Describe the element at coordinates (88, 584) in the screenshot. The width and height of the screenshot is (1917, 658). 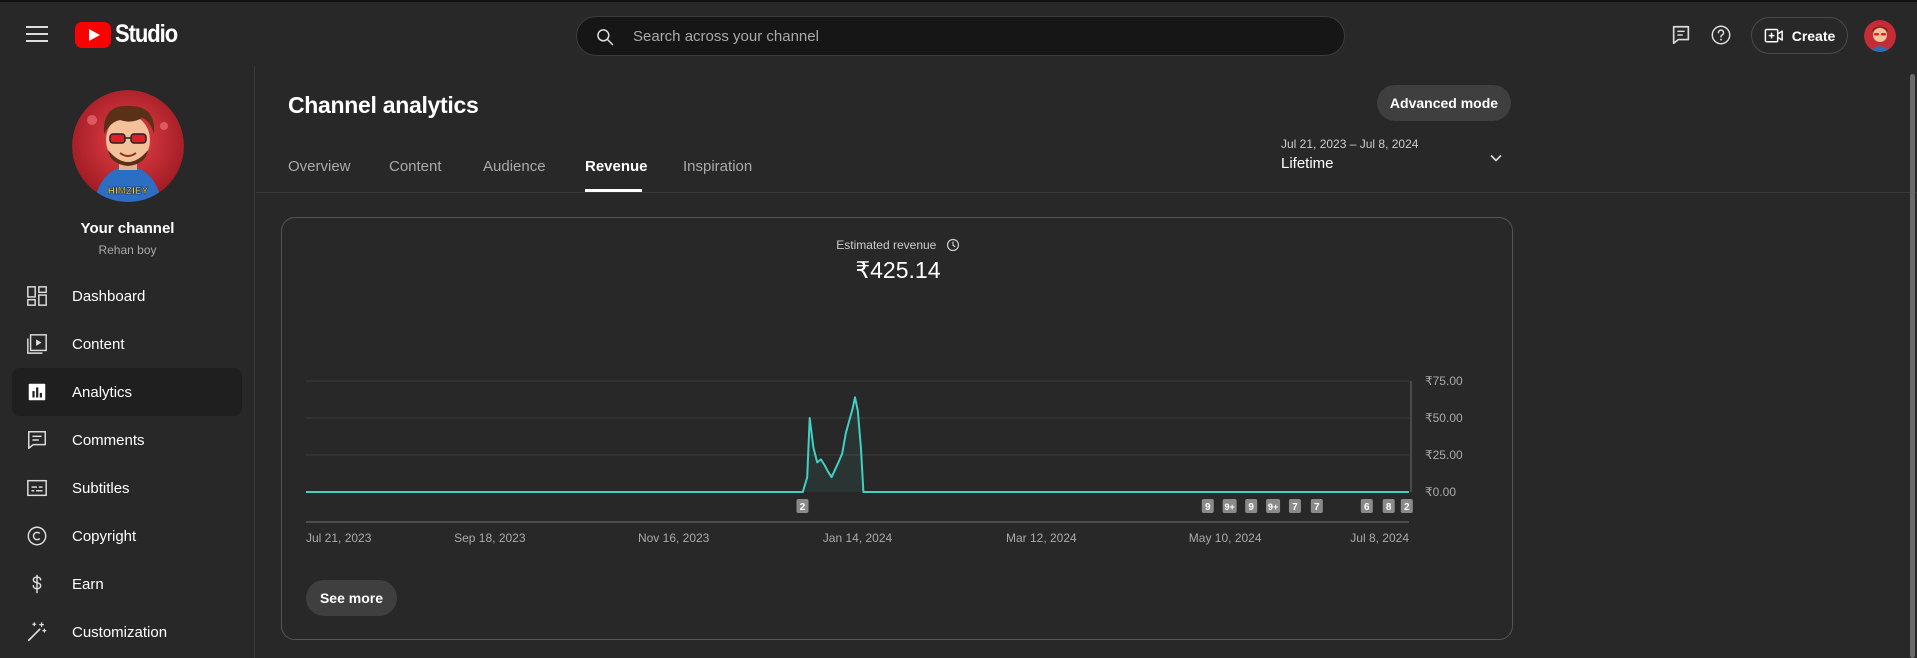
I see `sidebar-item-label: Earn` at that location.